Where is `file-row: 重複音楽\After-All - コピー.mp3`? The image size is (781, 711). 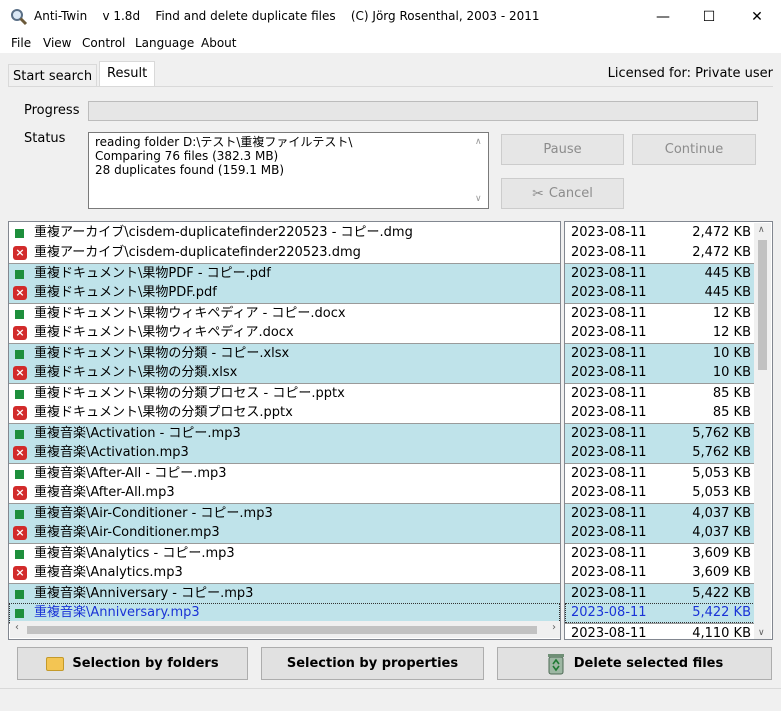 file-row: 重複音楽\After-All - コピー.mp3 is located at coordinates (284, 473).